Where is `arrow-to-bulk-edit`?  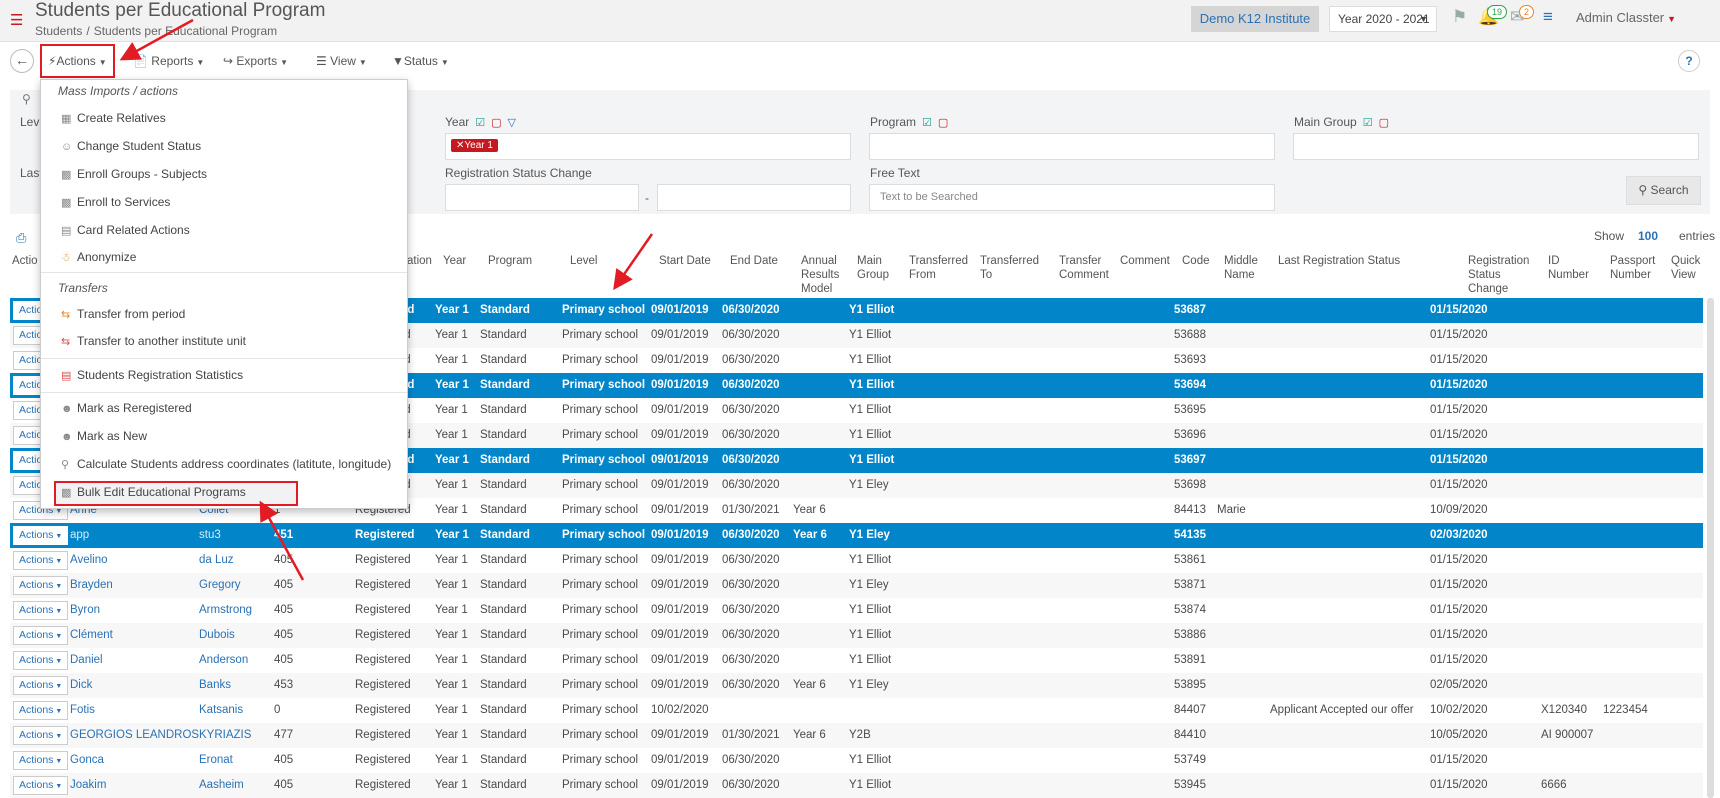 arrow-to-bulk-edit is located at coordinates (282, 540).